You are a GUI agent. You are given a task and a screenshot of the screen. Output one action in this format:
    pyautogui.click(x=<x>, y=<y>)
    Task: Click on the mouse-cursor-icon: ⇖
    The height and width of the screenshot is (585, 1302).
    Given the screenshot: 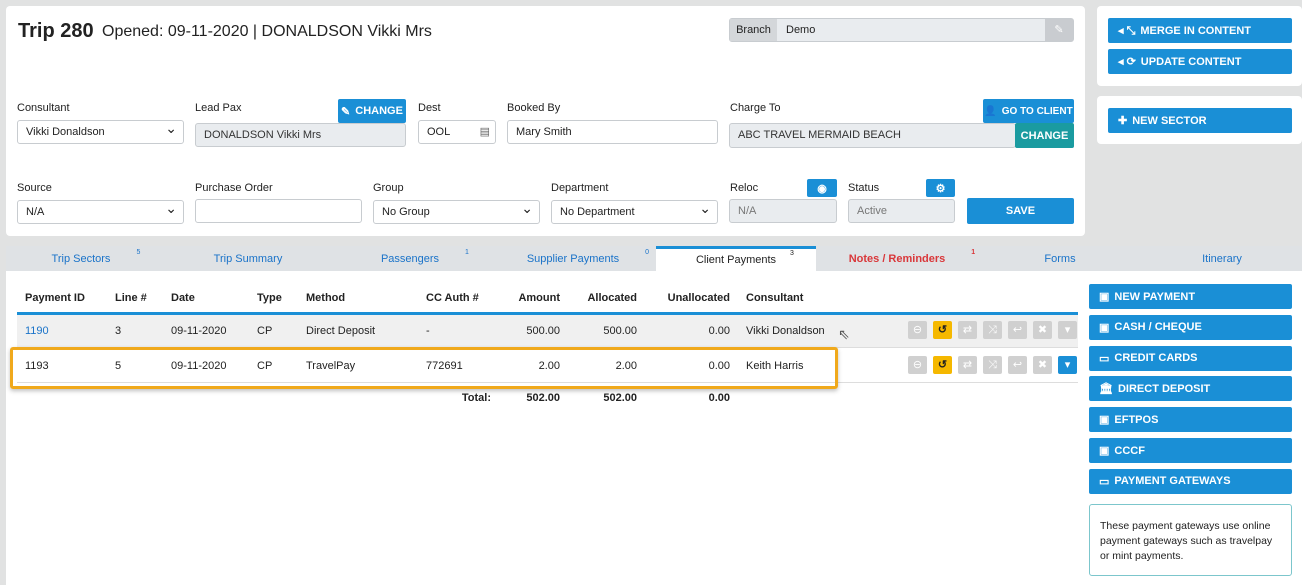 What is the action you would take?
    pyautogui.click(x=844, y=334)
    